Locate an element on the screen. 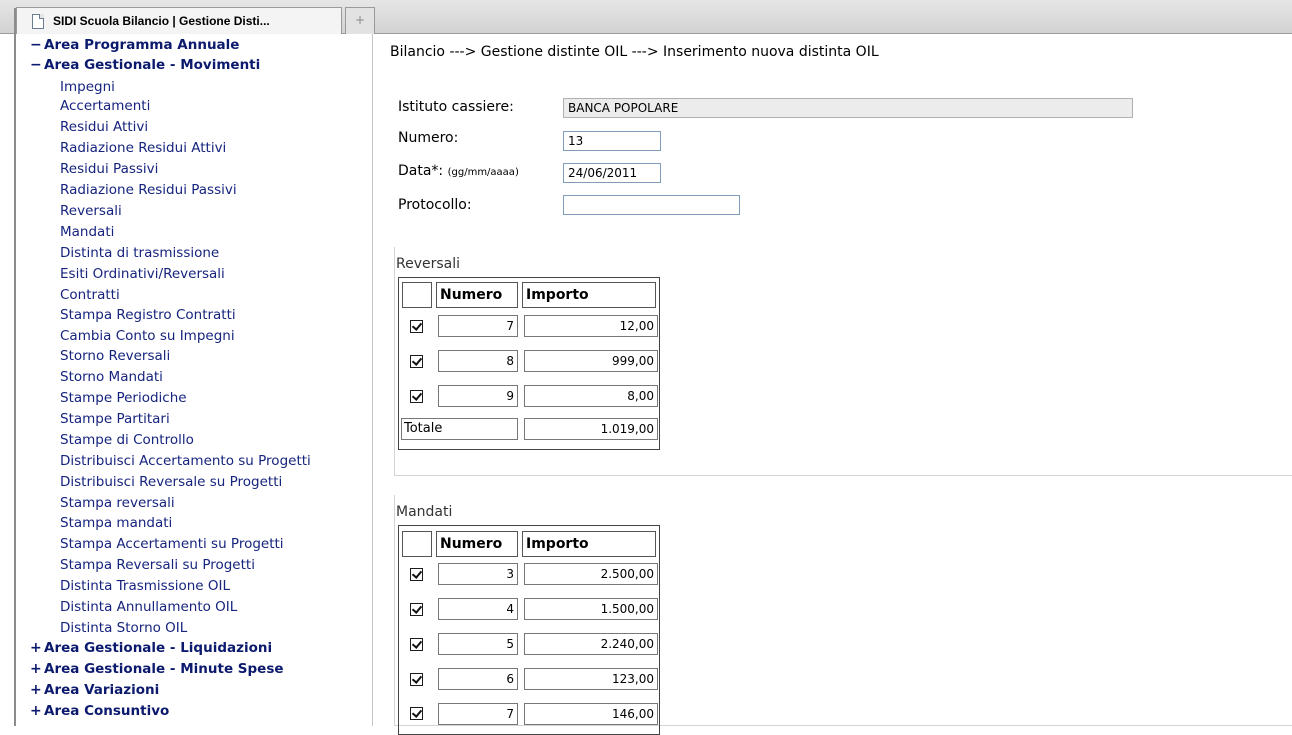 This screenshot has height=735, width=1292. page-icon is located at coordinates (38, 21).